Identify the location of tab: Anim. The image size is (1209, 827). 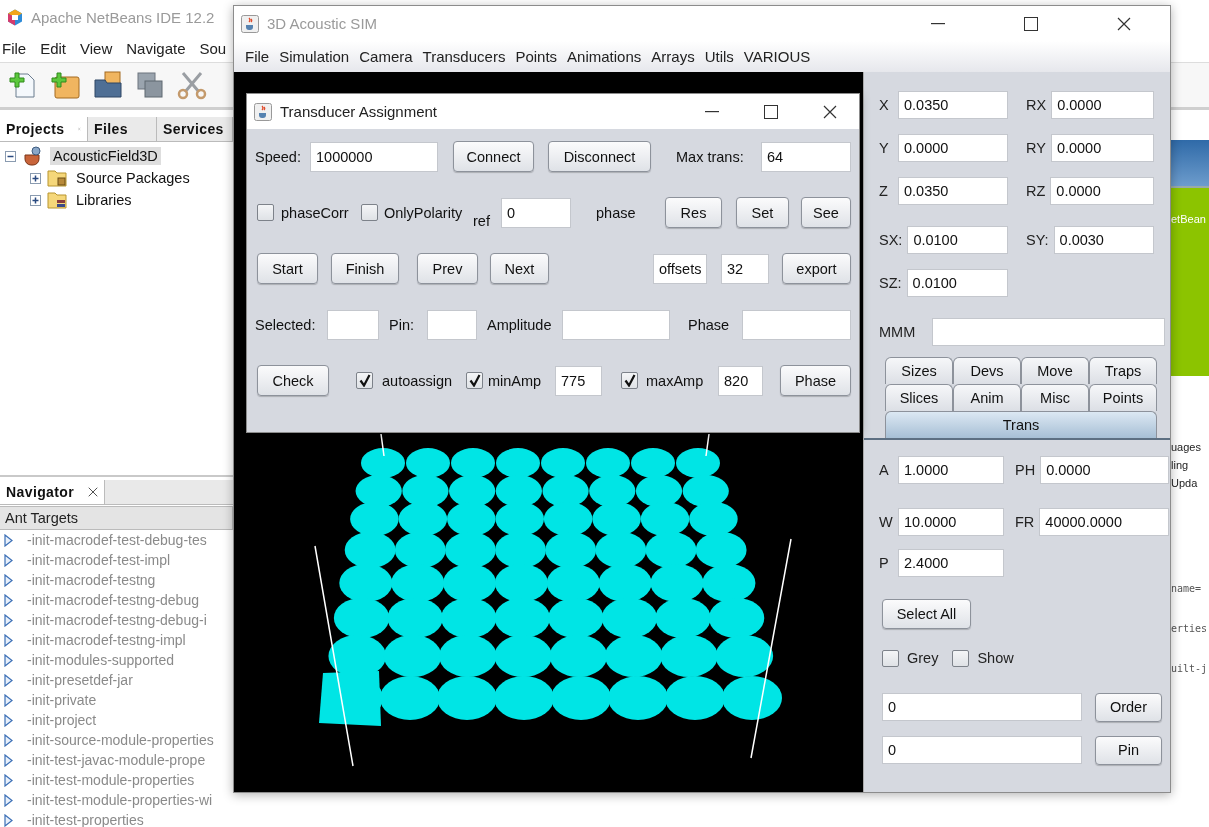
(987, 397).